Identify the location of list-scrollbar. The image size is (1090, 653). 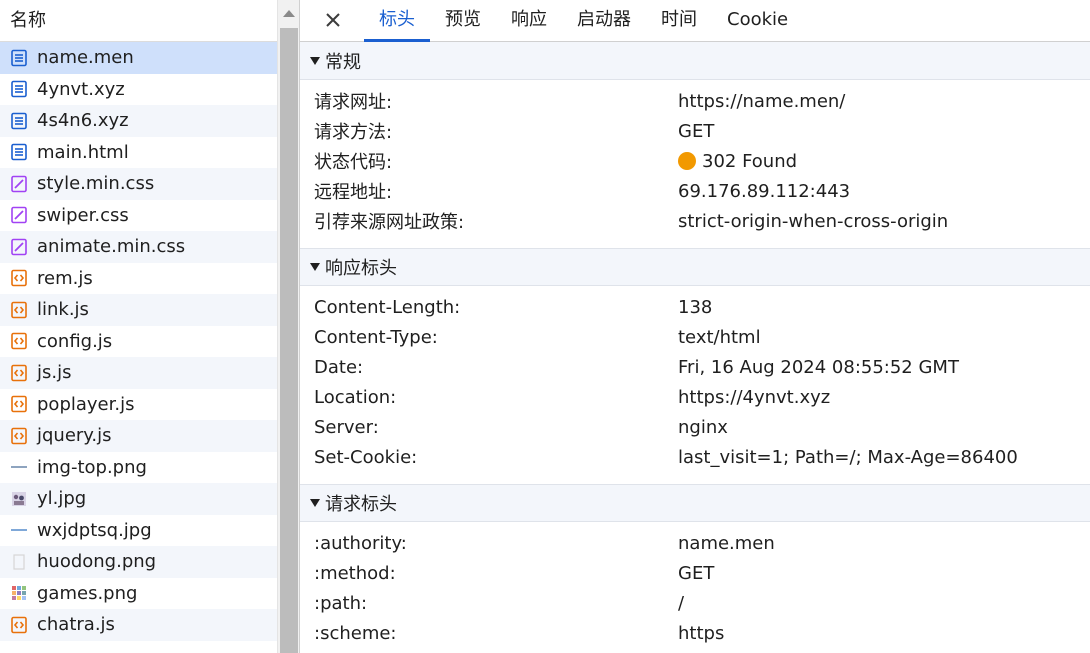
(288, 326).